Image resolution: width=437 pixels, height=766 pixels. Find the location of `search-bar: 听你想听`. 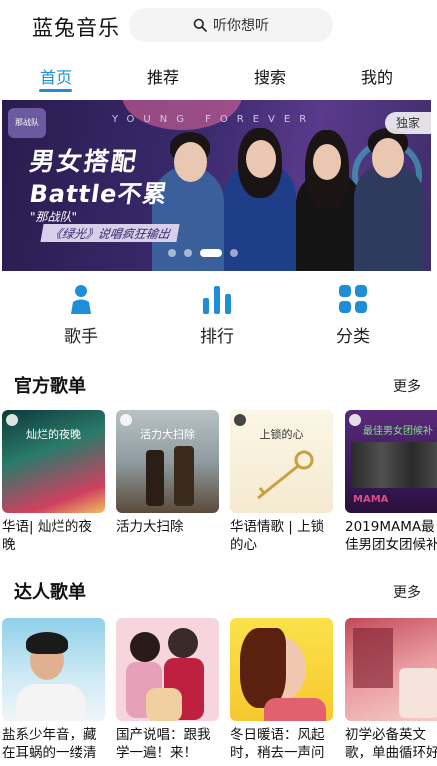

search-bar: 听你想听 is located at coordinates (231, 25).